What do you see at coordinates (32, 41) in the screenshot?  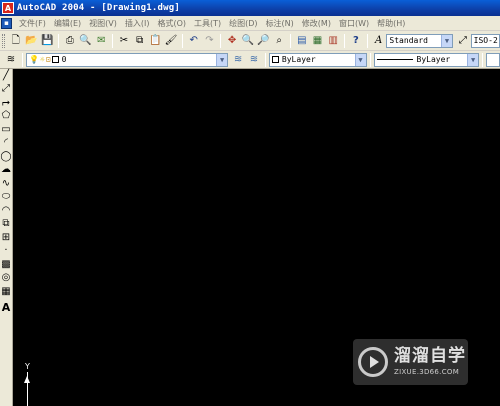 I see `open-icon: 📂` at bounding box center [32, 41].